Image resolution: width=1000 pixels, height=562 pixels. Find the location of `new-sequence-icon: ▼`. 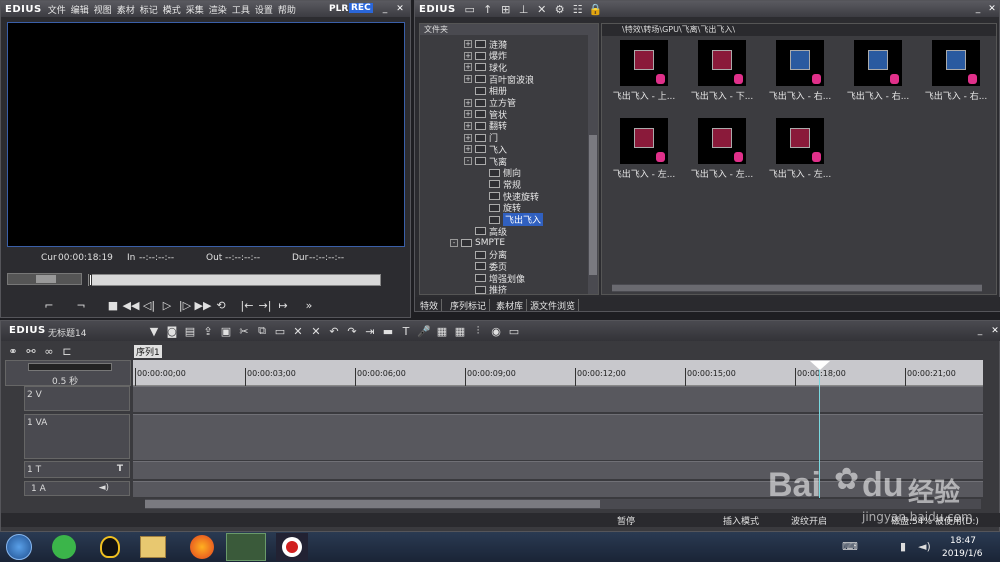

new-sequence-icon: ▼ is located at coordinates (154, 331).